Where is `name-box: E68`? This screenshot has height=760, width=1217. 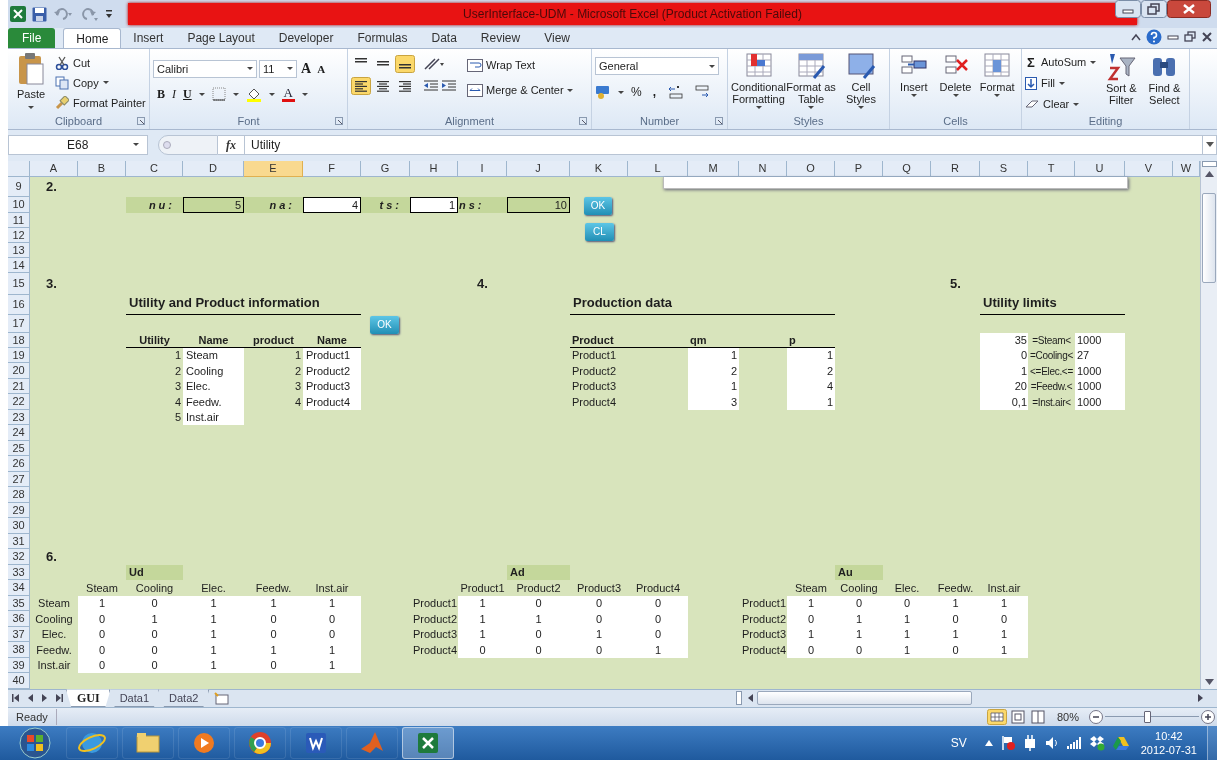 name-box: E68 is located at coordinates (78, 144).